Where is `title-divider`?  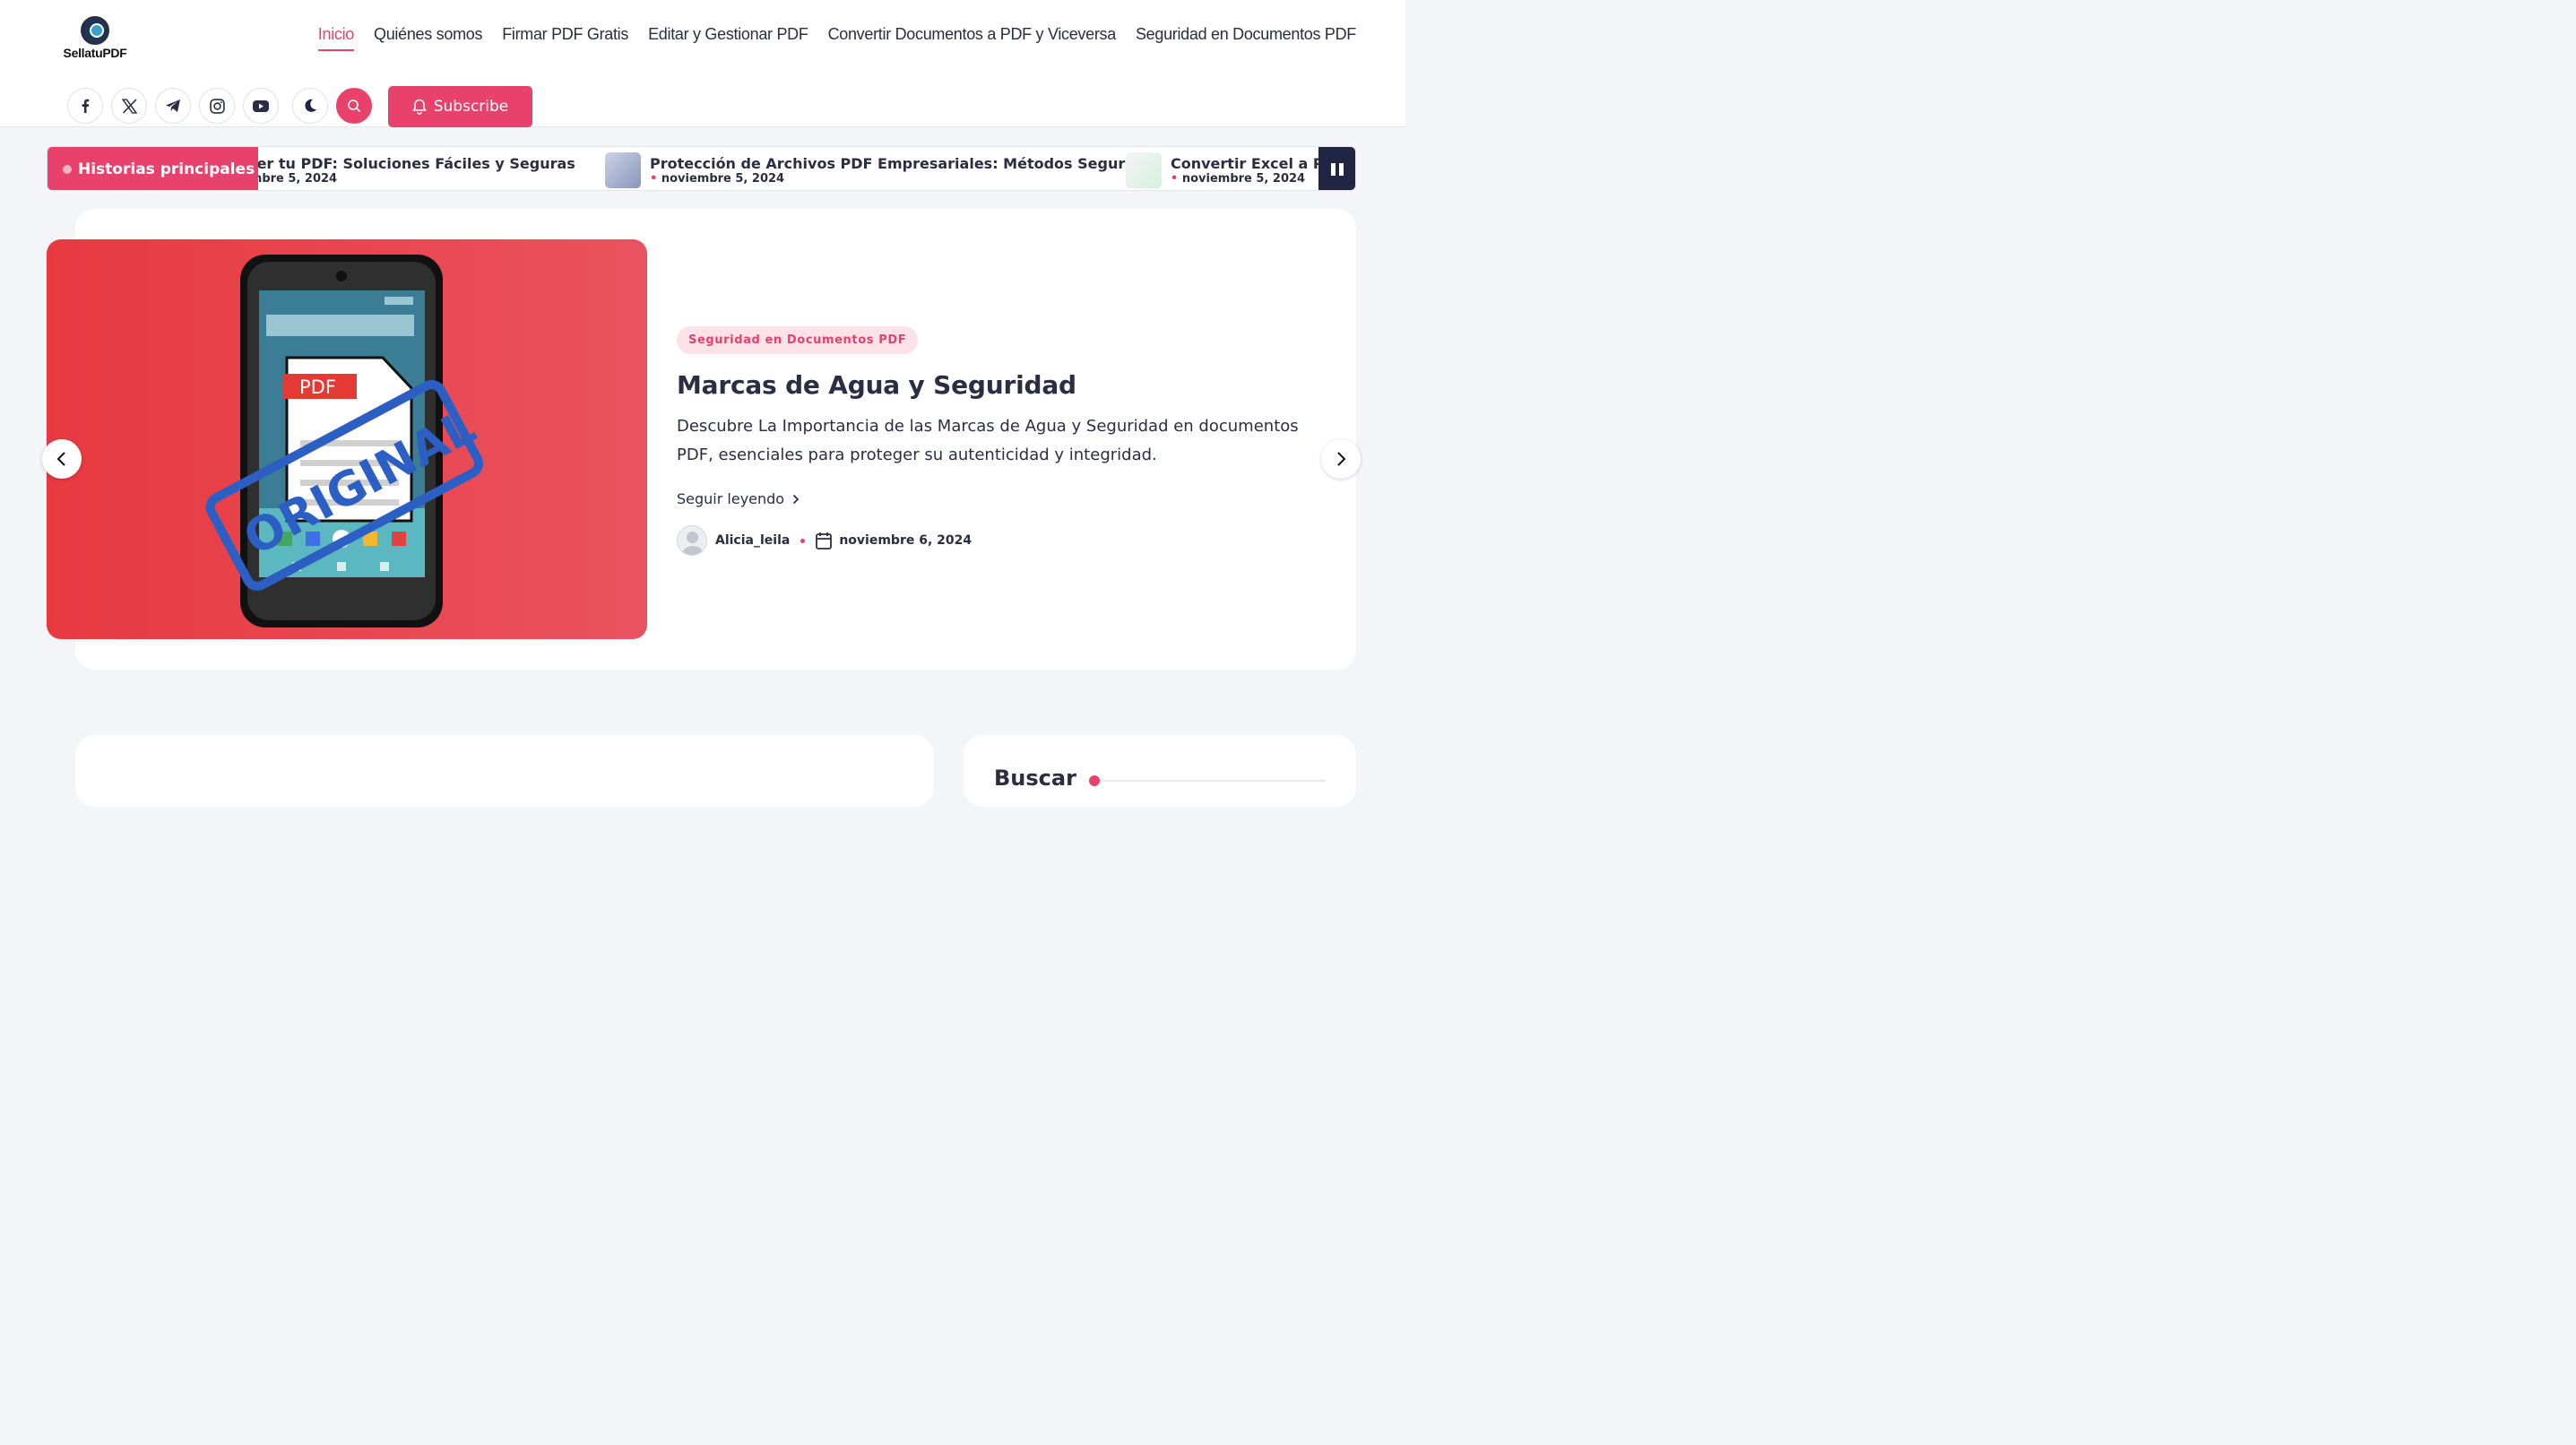 title-divider is located at coordinates (1210, 781).